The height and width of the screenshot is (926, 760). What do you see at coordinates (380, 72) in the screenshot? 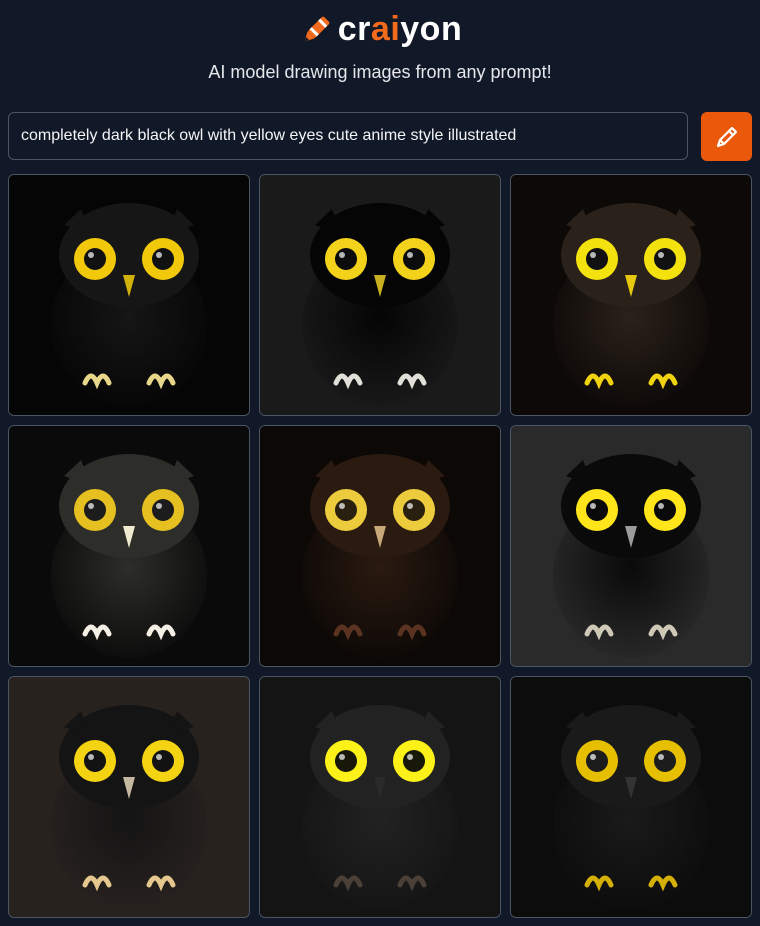
I see `tagline: AI model drawing images from any prompt!` at bounding box center [380, 72].